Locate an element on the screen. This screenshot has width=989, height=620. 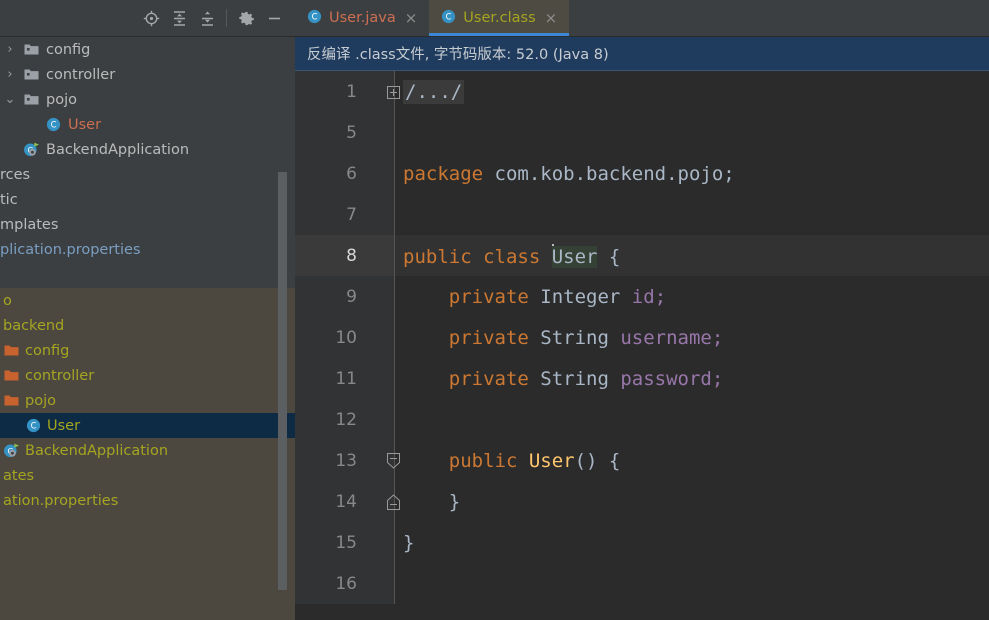
code-line: 6 package com.kob.backend.pojo; is located at coordinates (642, 173).